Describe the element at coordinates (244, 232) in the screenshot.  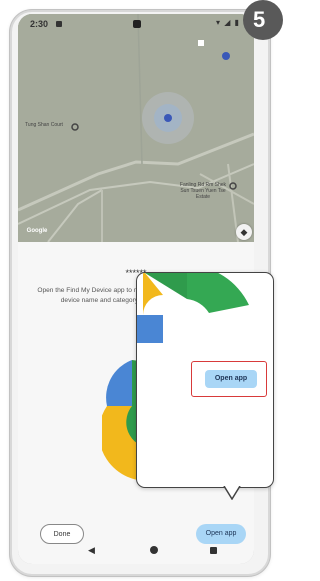
I see `compass-icon: ◆` at that location.